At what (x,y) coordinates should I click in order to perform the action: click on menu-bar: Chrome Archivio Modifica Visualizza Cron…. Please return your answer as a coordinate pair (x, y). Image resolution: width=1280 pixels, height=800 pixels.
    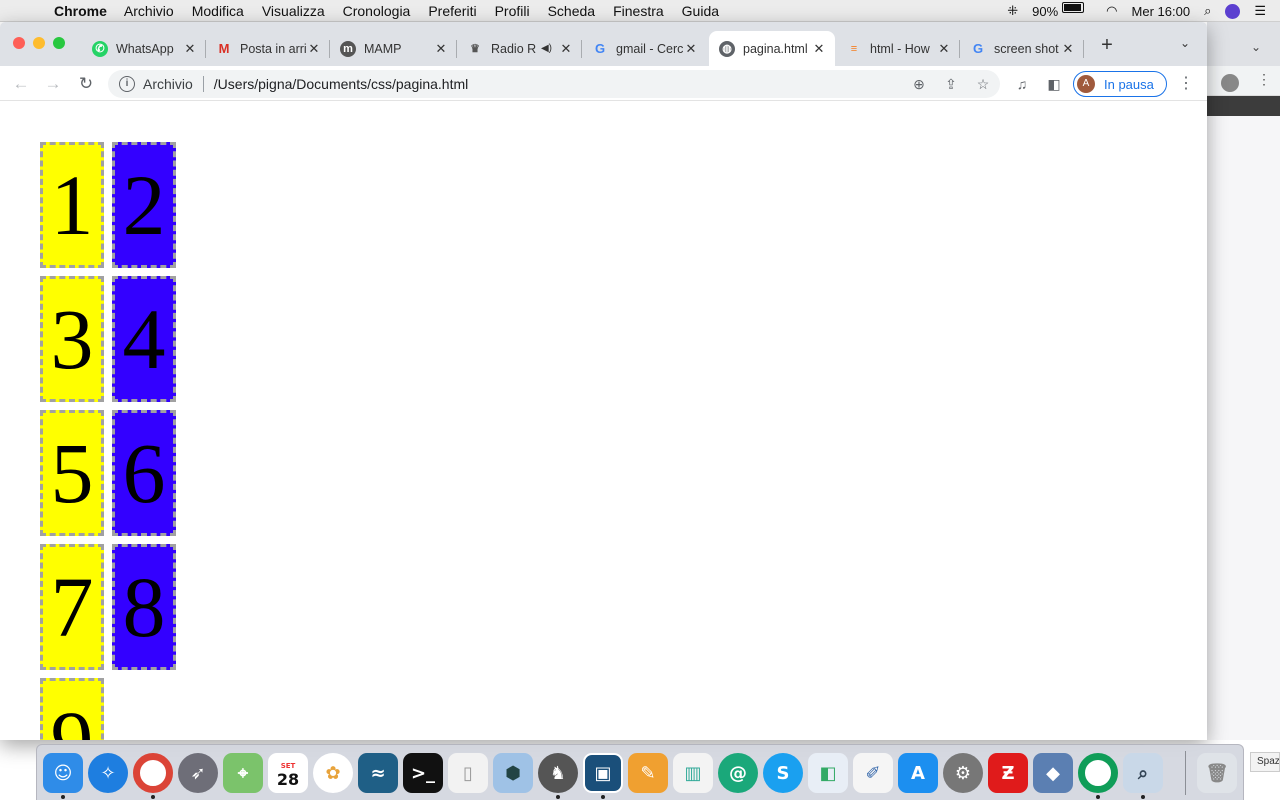
    Looking at the image, I should click on (640, 11).